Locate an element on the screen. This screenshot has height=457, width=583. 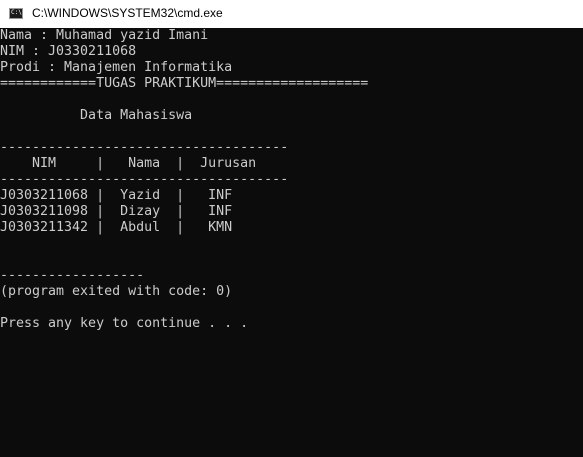
output-line-press-any-key: Press any key to continue . . . is located at coordinates (124, 323).